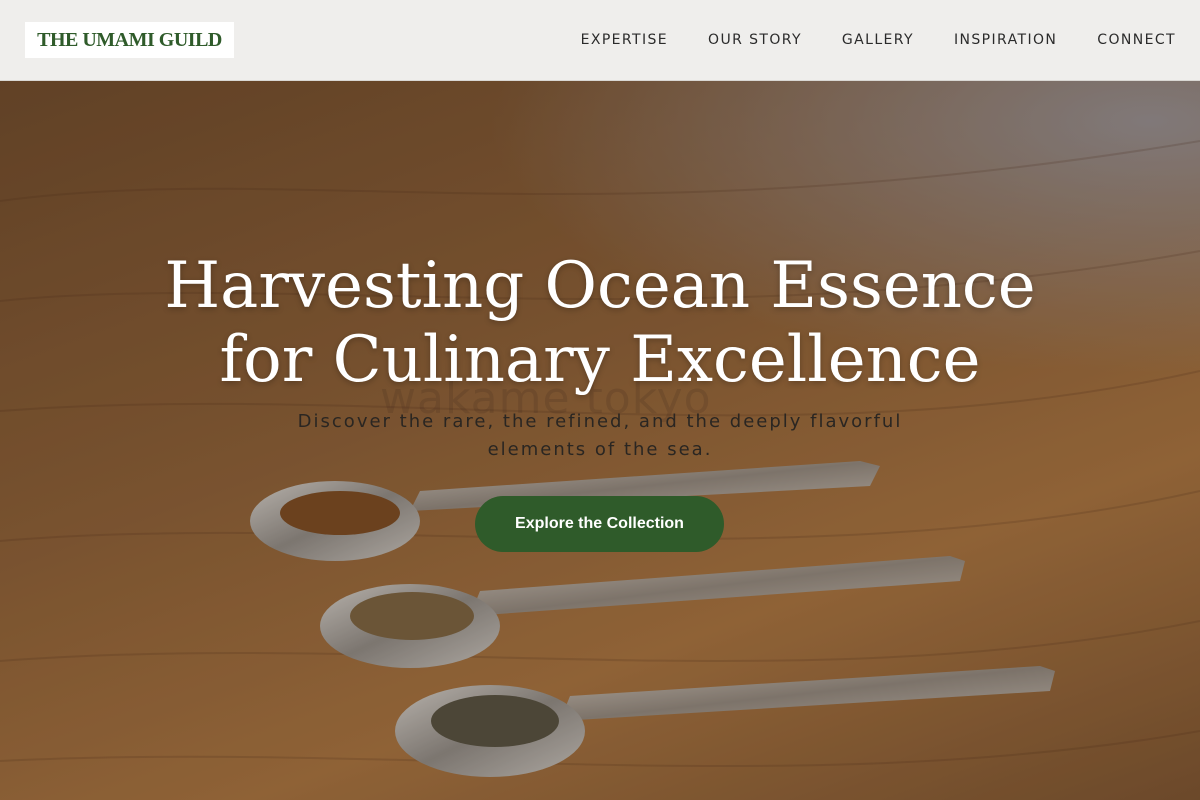 This screenshot has width=1200, height=800. What do you see at coordinates (755, 40) in the screenshot?
I see `nav-our-story: OUR STORY` at bounding box center [755, 40].